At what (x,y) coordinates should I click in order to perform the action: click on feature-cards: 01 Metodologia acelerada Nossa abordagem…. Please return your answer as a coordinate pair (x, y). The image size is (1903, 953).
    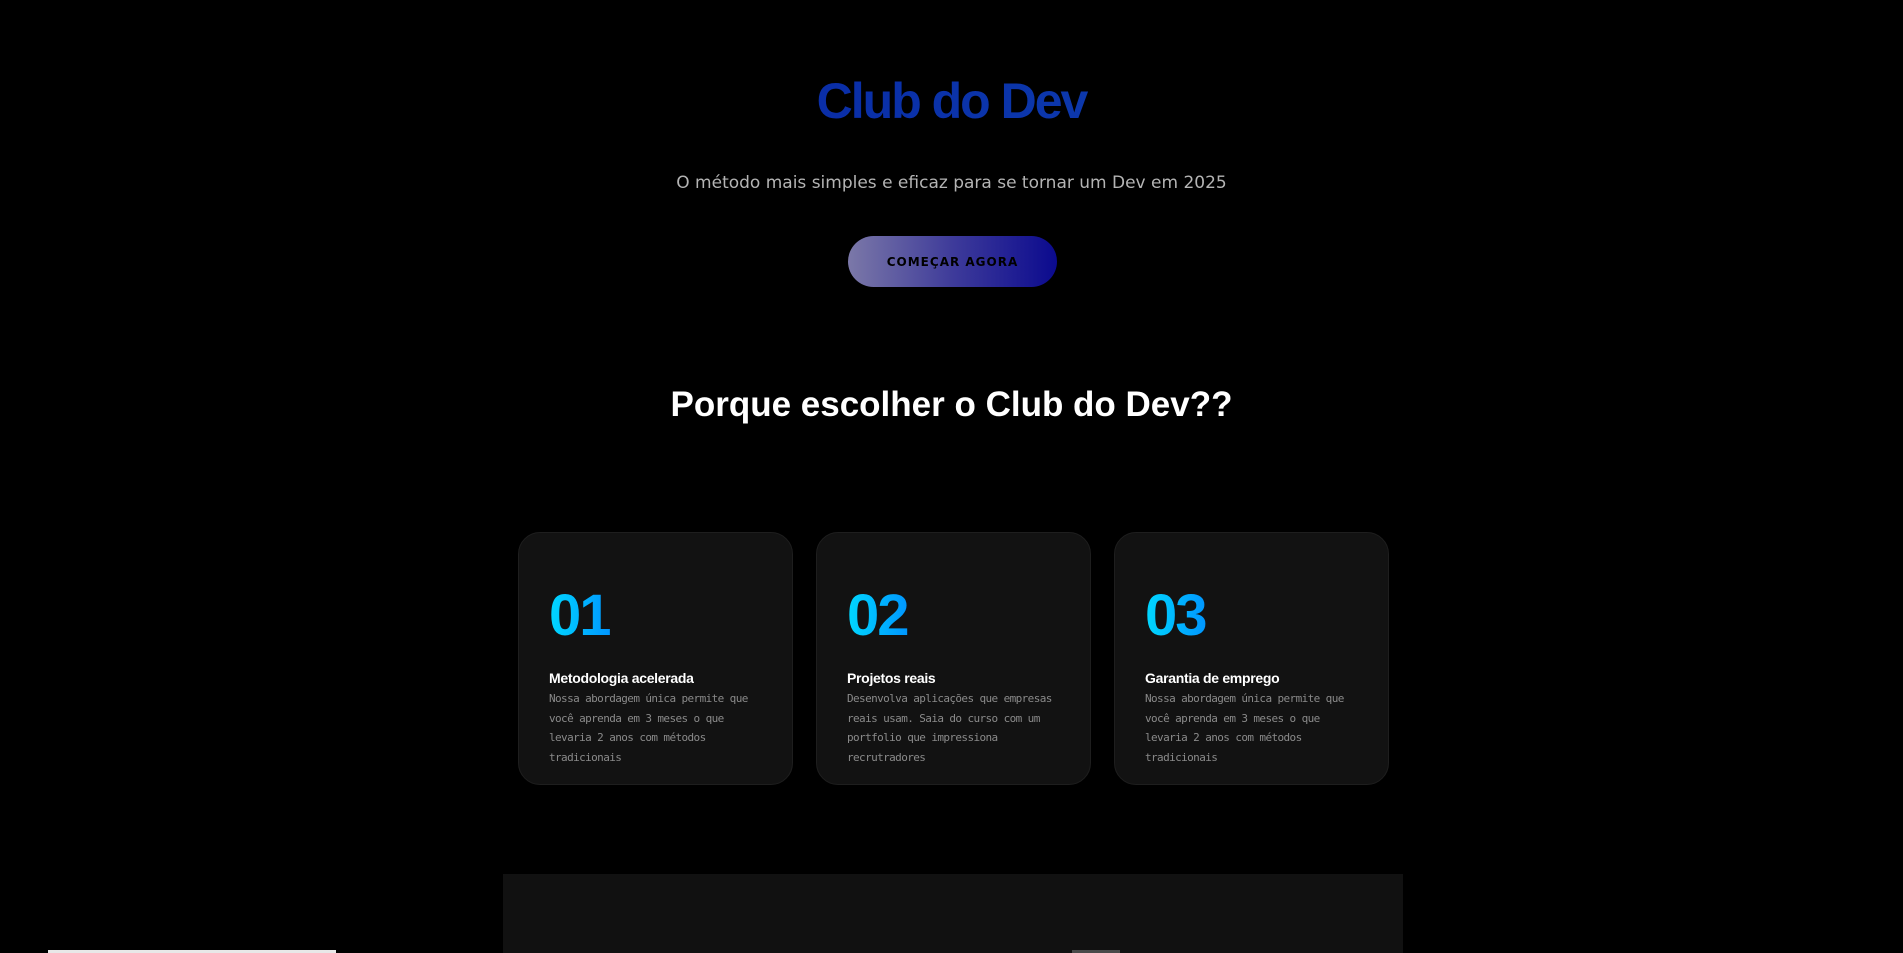
    Looking at the image, I should click on (953, 658).